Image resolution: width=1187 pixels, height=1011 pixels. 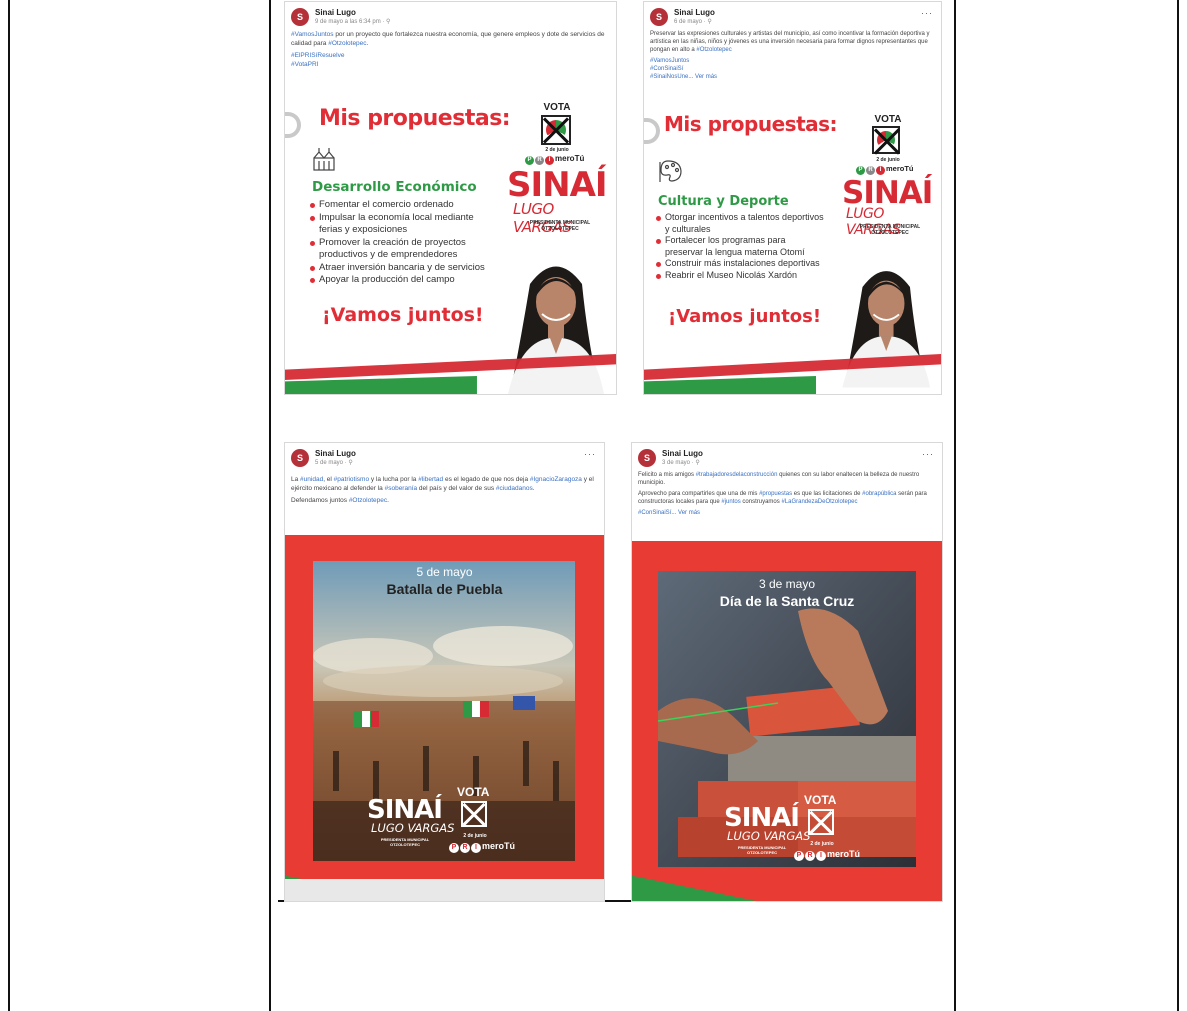 I want to click on economy-icon, so click(x=324, y=159).